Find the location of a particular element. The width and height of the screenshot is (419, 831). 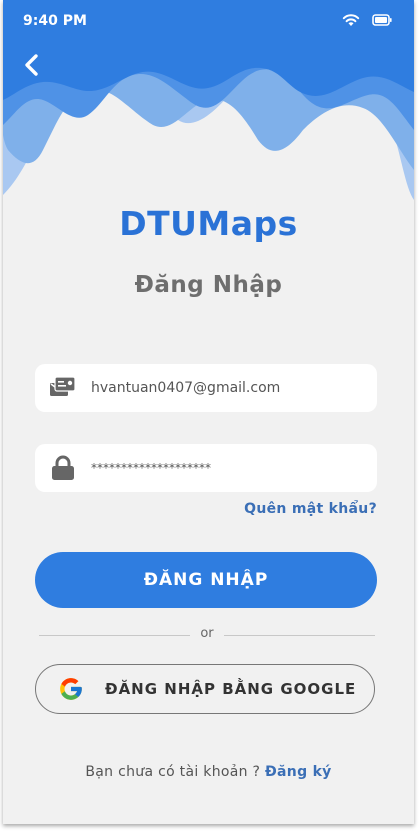

password-field is located at coordinates (206, 468).